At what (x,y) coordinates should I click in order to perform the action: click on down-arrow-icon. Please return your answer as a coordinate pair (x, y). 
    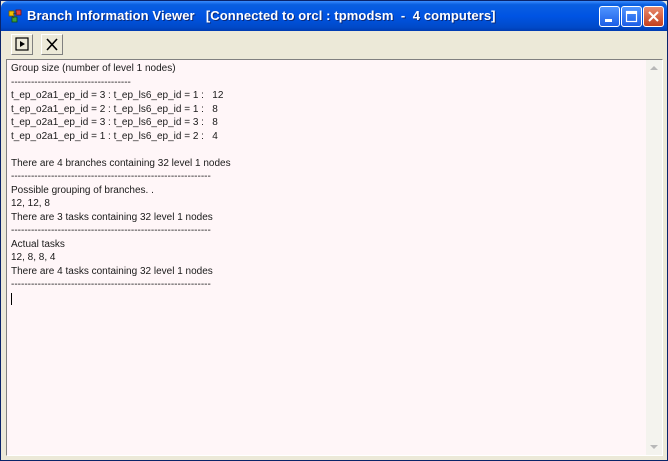
    Looking at the image, I should click on (654, 447).